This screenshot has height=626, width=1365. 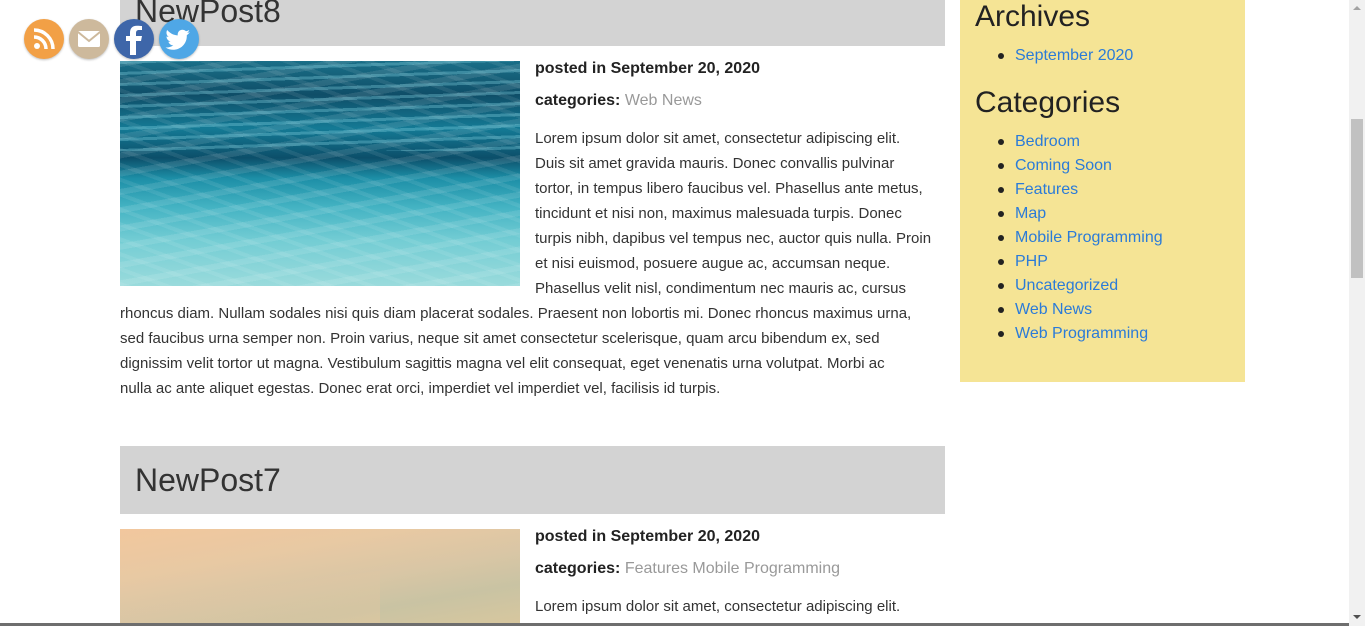 What do you see at coordinates (532, 23) in the screenshot?
I see `post-title-bar: NewPost8` at bounding box center [532, 23].